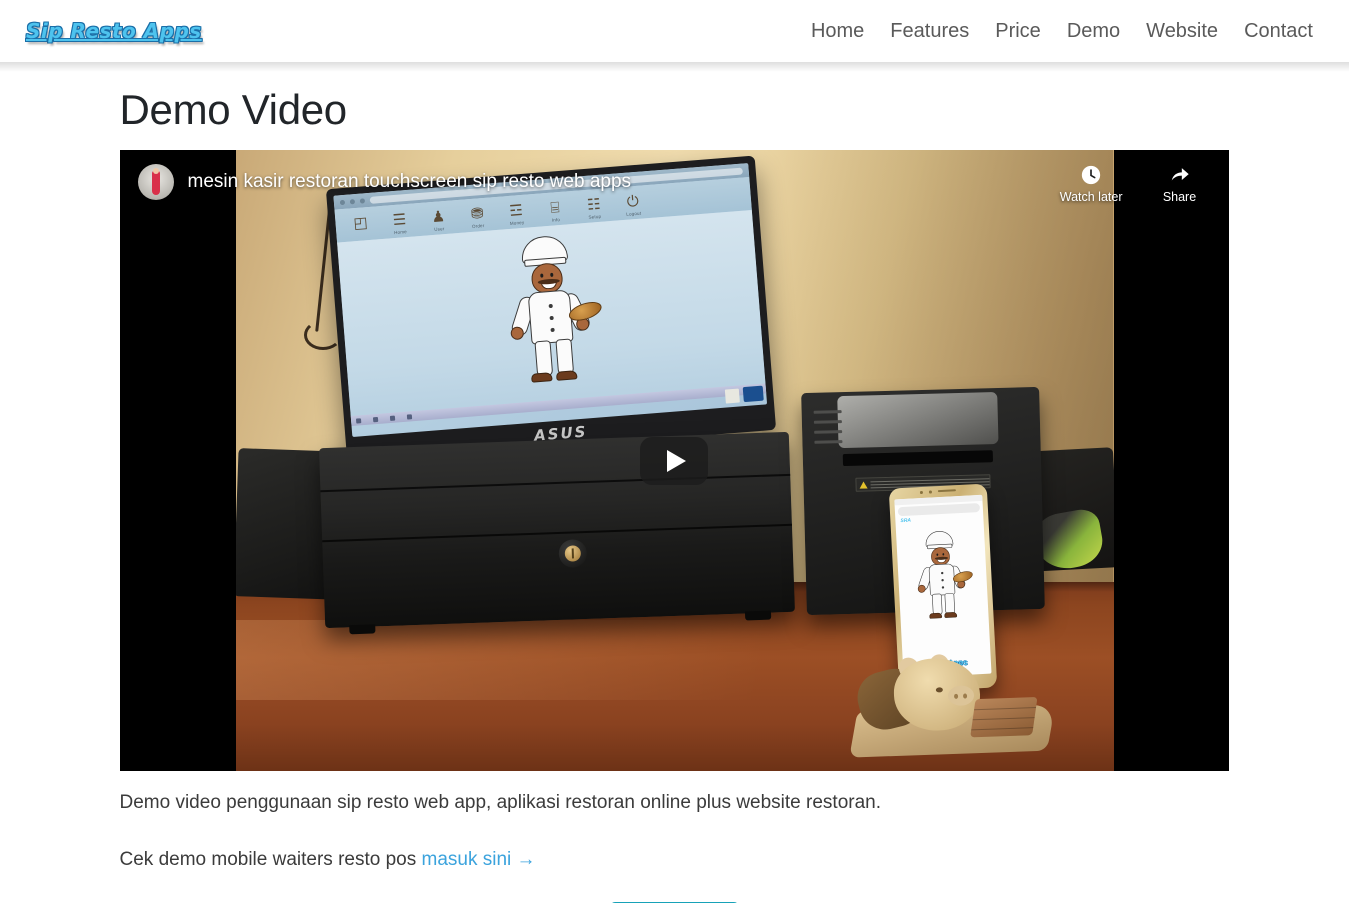 This screenshot has height=903, width=1349. I want to click on taskbar-search-icon, so click(392, 418).